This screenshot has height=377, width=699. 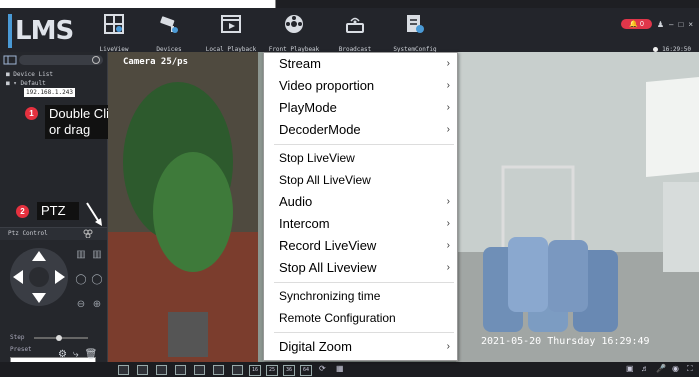 What do you see at coordinates (169, 24) in the screenshot?
I see `camera-devices-icon` at bounding box center [169, 24].